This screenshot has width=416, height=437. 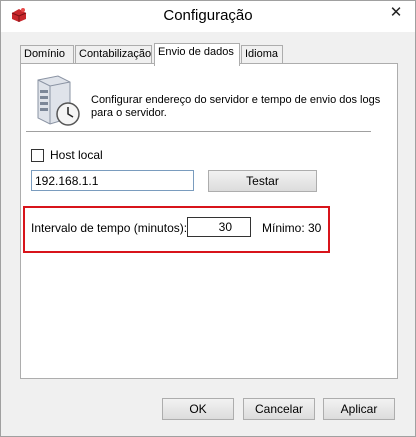 I want to click on interval-label: Intervalo de tempo (minutos):, so click(x=109, y=228).